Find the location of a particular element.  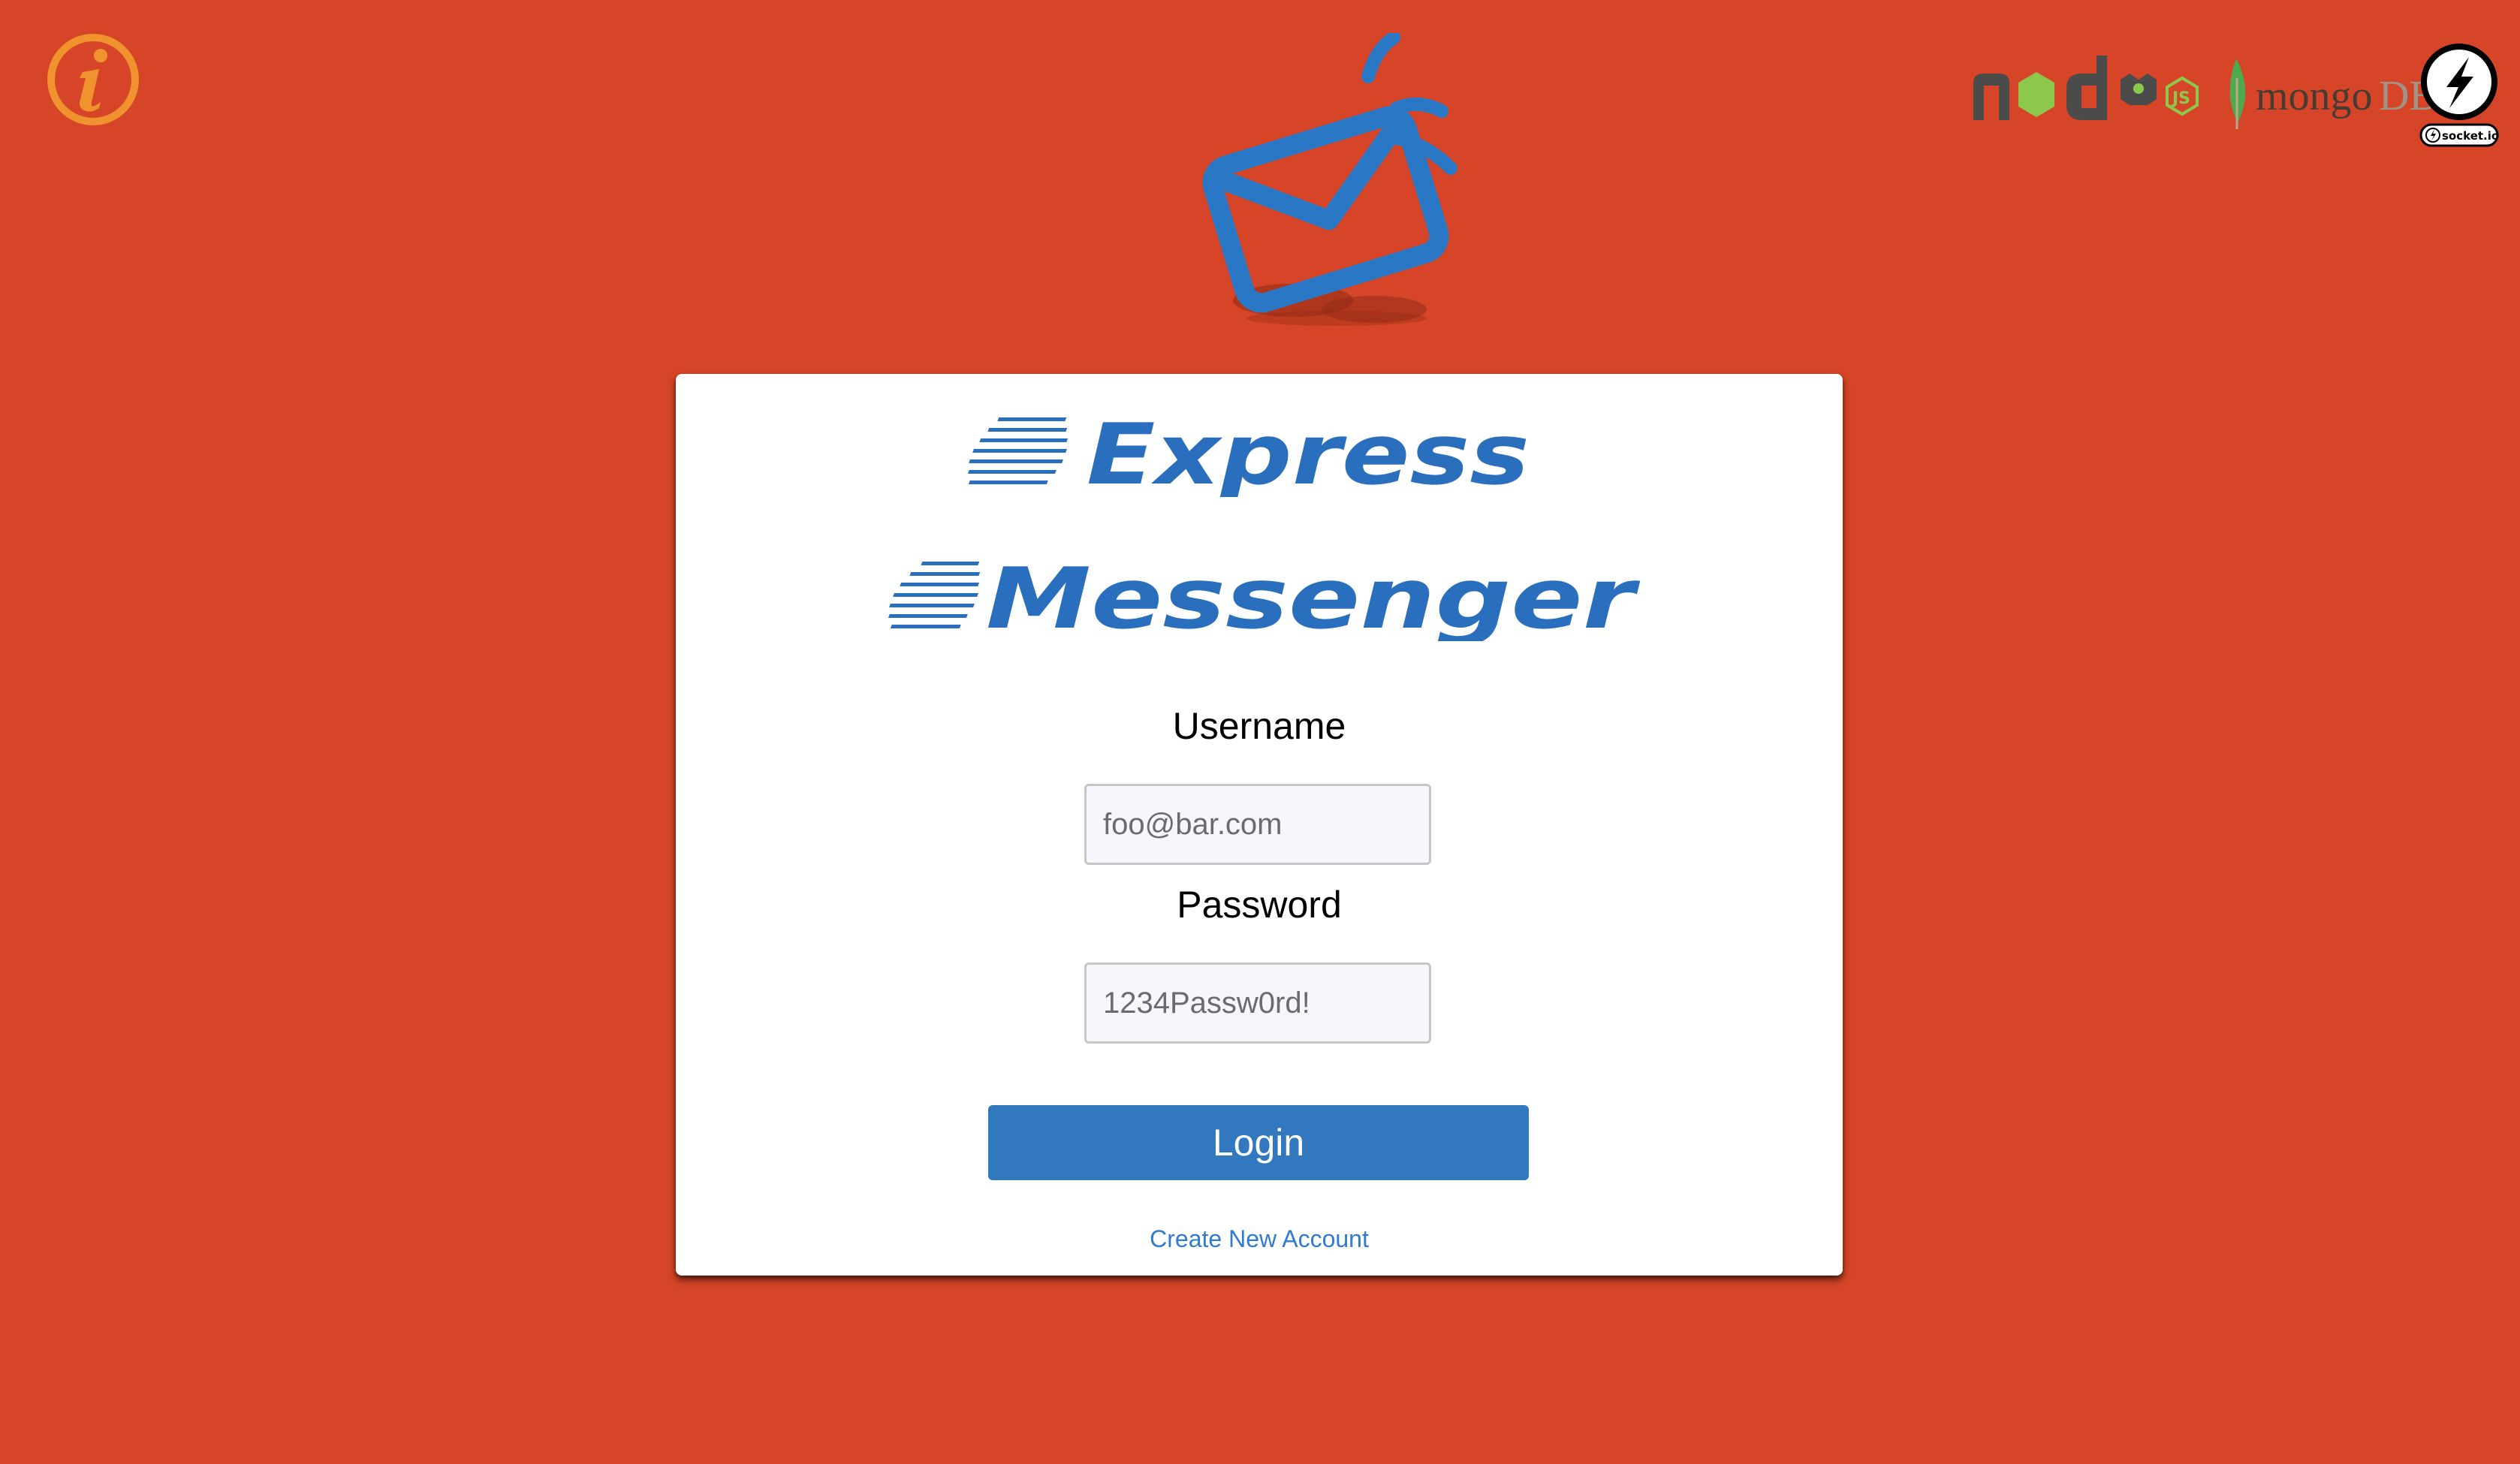

username-input is located at coordinates (1257, 825).